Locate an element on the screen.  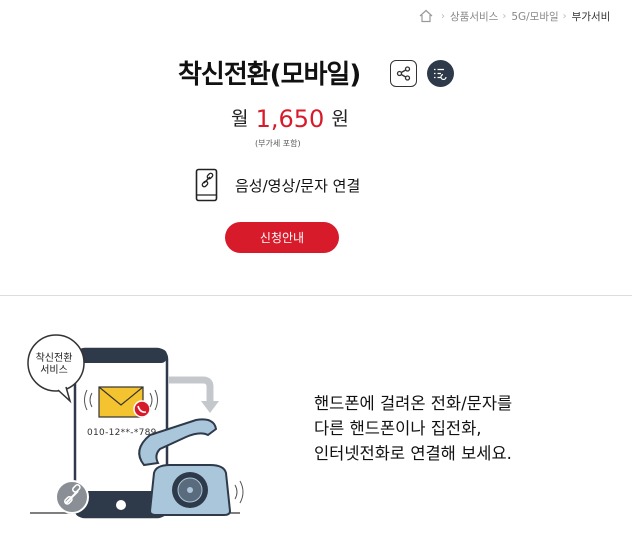
price-prefix: 월 is located at coordinates (240, 119).